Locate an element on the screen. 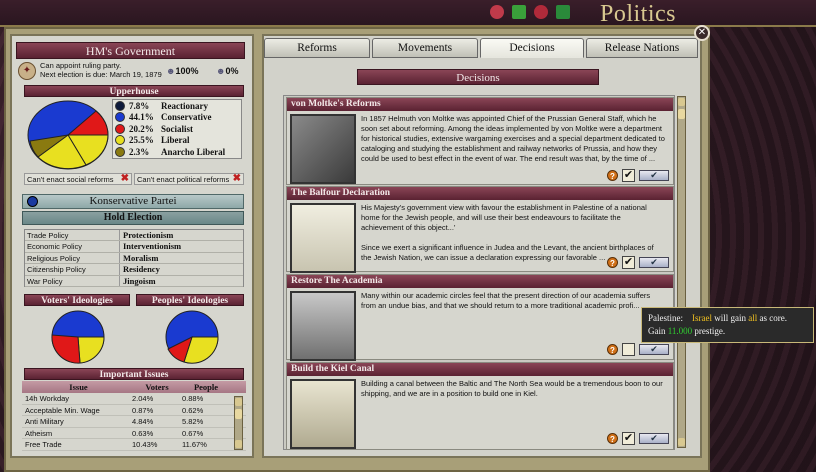 This screenshot has height=472, width=816. top-icons is located at coordinates (530, 12).